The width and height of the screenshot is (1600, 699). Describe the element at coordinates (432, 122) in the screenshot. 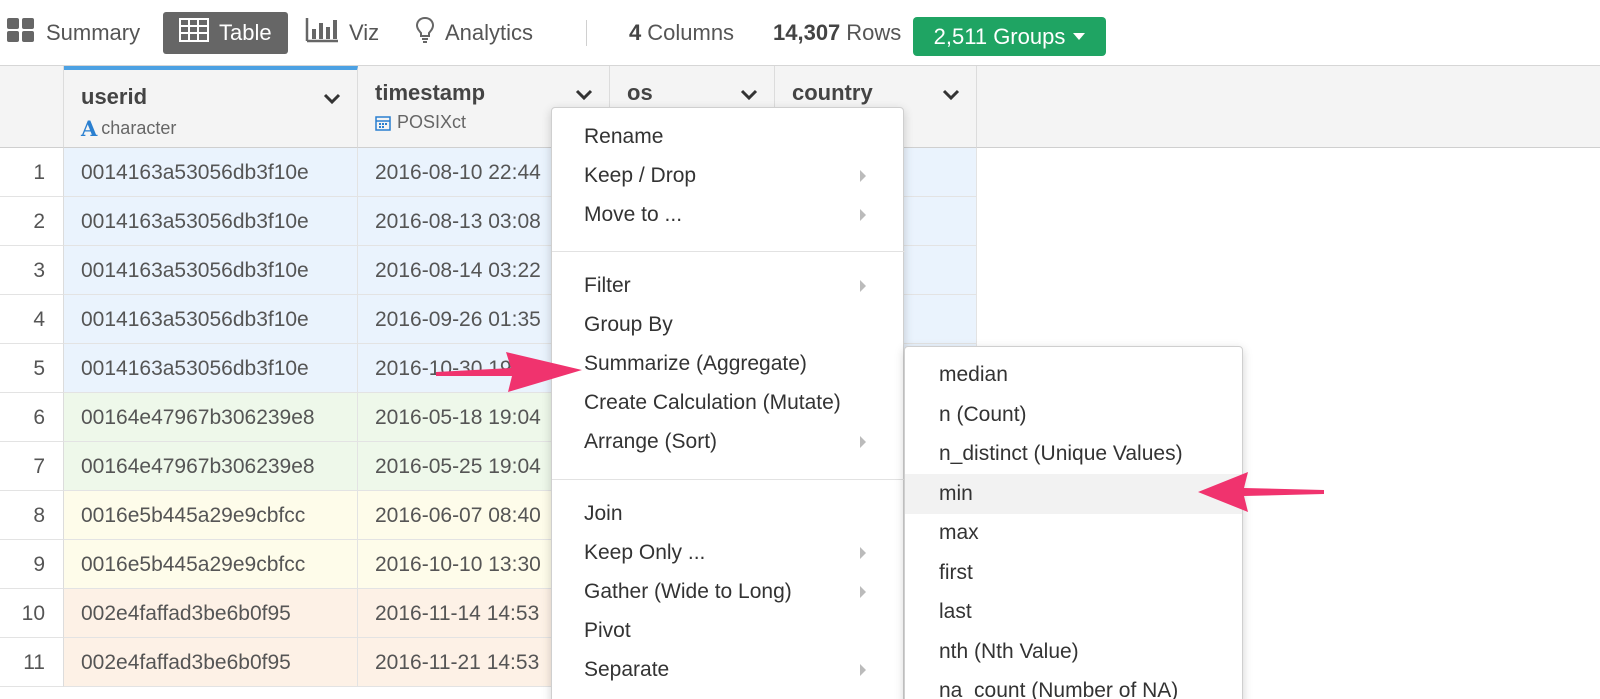

I see `column-type-label: POSIXct` at that location.